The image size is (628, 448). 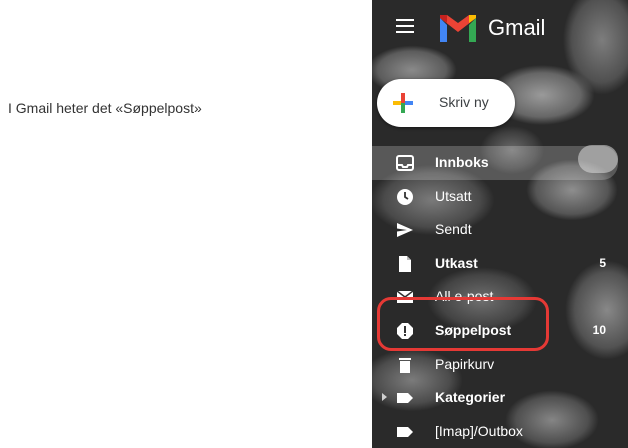 I want to click on expand-arrow-icon, so click(x=384, y=397).